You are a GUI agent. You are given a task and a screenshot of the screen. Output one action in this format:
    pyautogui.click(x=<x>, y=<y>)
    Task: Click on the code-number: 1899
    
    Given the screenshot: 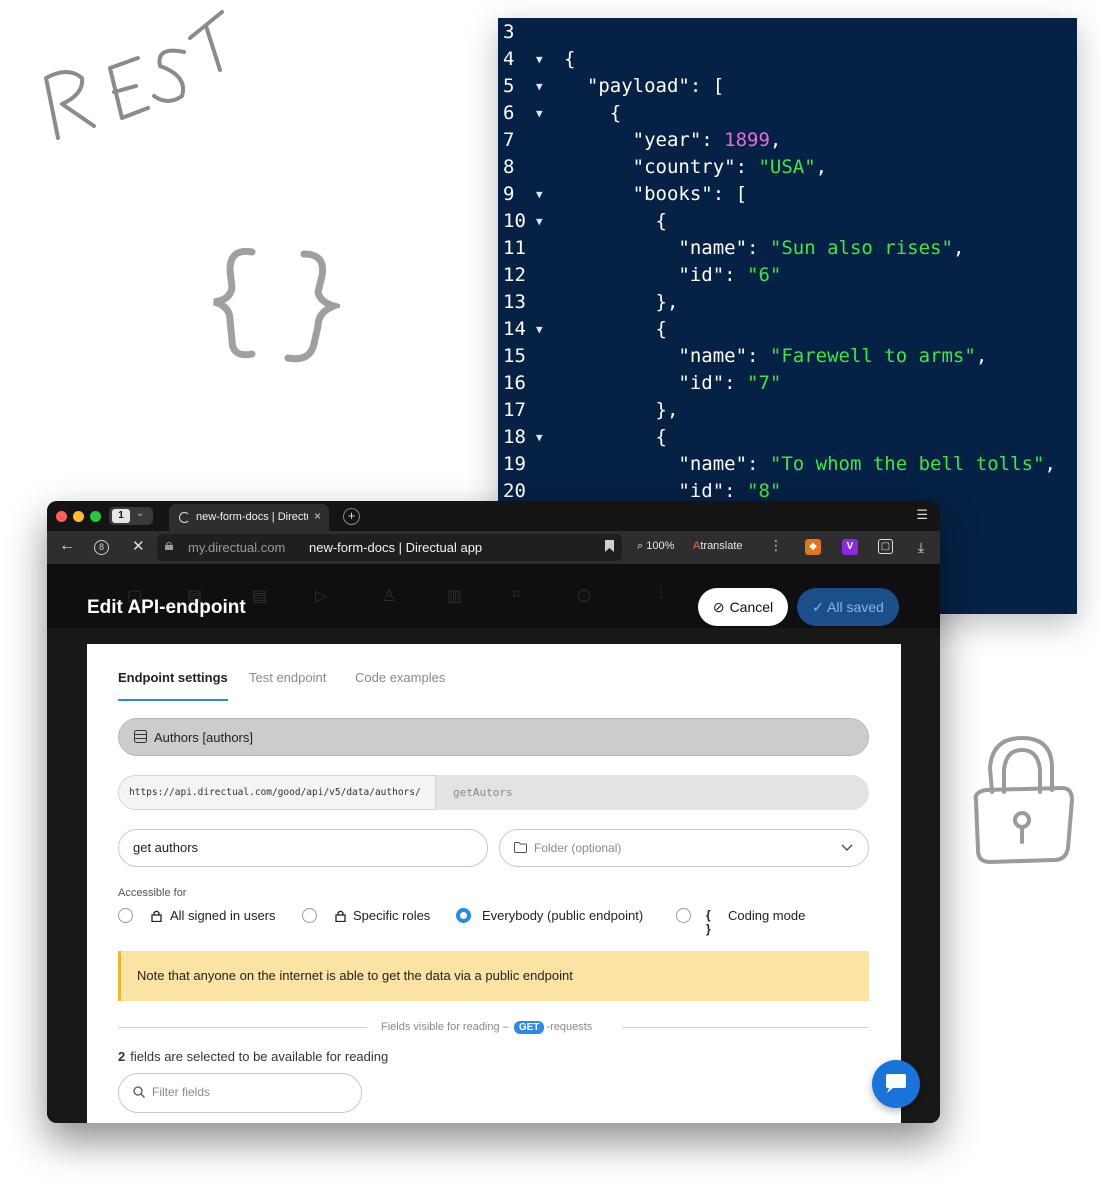 What is the action you would take?
    pyautogui.click(x=747, y=140)
    